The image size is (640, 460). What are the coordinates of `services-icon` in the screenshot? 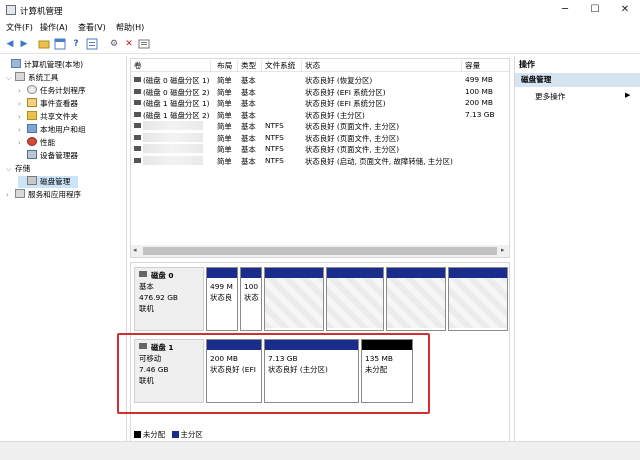 It's located at (20, 193).